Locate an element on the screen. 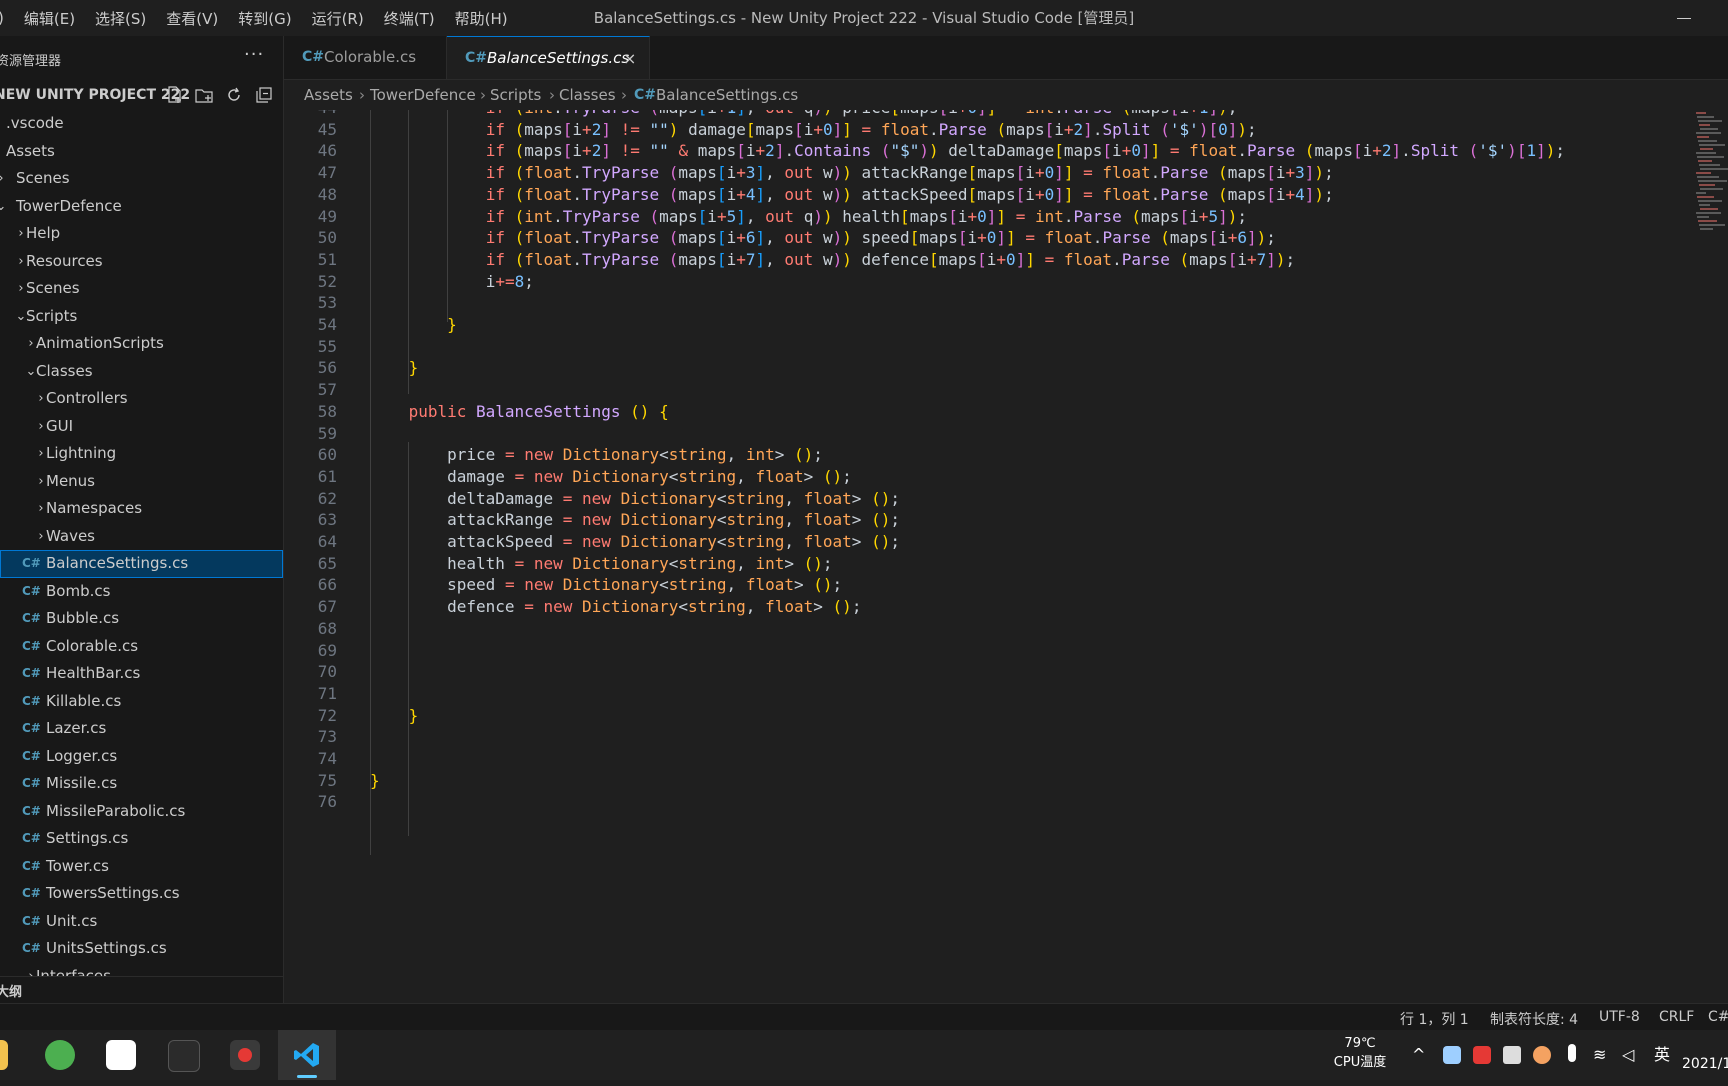 This screenshot has height=1086, width=1728. clock-date: 2021/1 is located at coordinates (1705, 1066).